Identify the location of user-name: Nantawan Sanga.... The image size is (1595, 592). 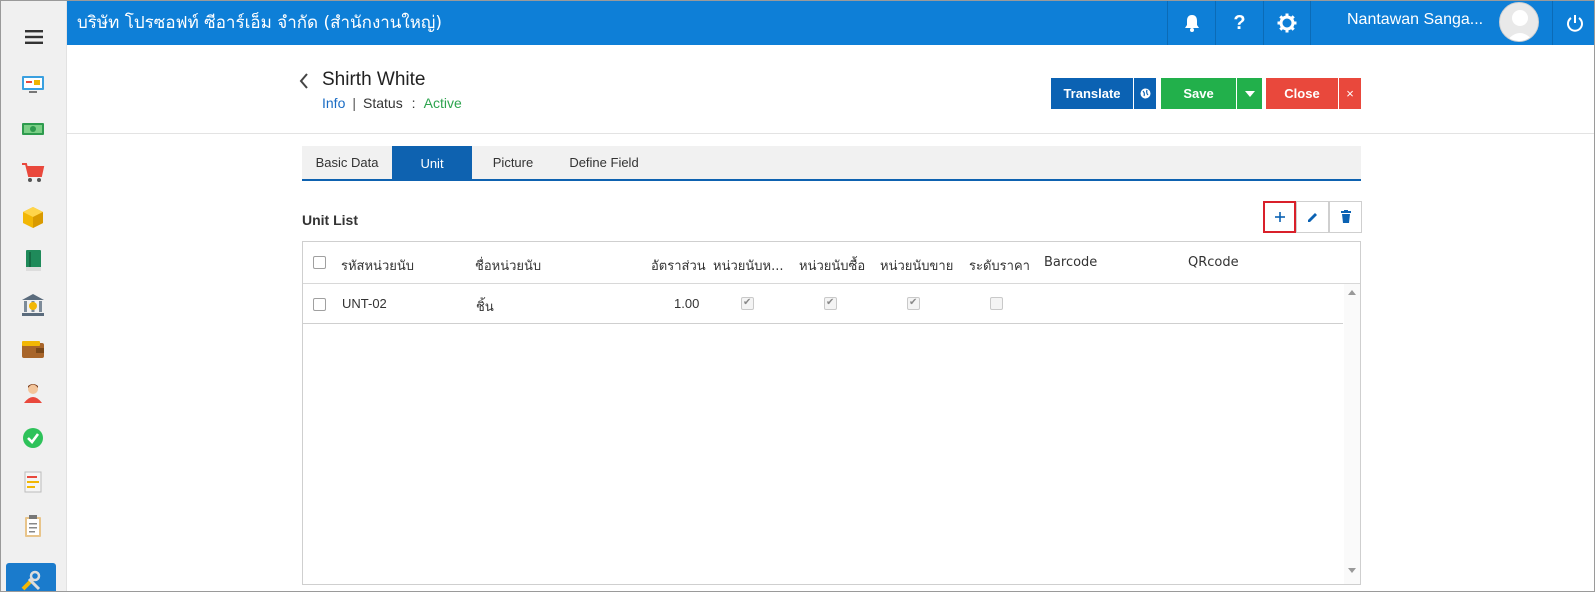
(1415, 20).